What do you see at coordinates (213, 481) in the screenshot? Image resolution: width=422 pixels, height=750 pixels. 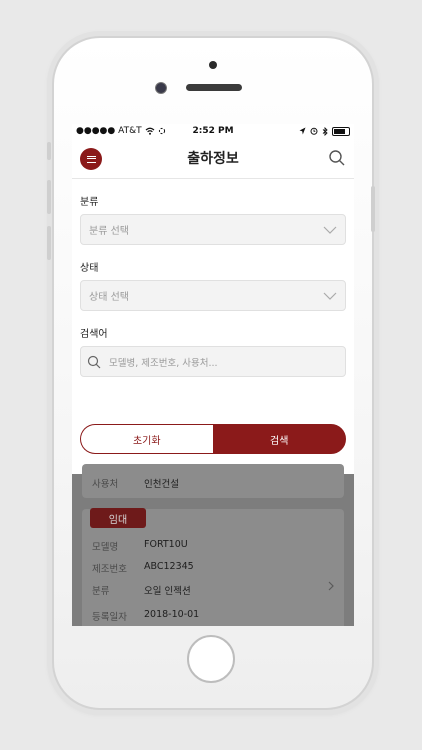 I see `list-item: 사용처 인천건설` at bounding box center [213, 481].